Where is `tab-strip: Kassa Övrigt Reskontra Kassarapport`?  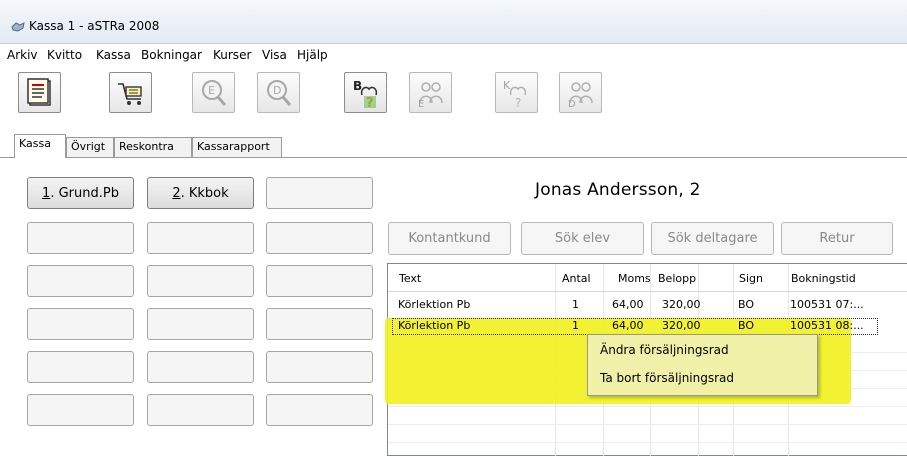 tab-strip: Kassa Övrigt Reskontra Kassarapport is located at coordinates (453, 145).